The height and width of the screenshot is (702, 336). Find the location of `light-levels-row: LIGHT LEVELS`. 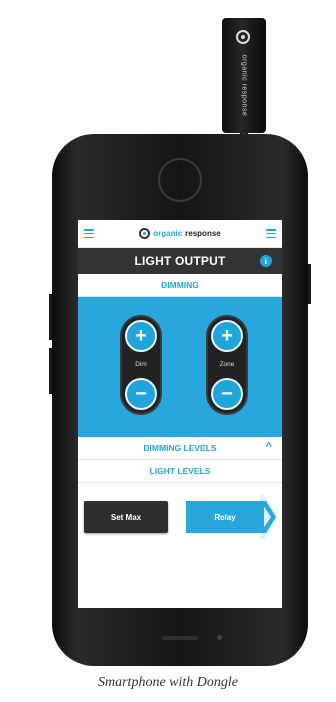

light-levels-row: LIGHT LEVELS is located at coordinates (180, 471).